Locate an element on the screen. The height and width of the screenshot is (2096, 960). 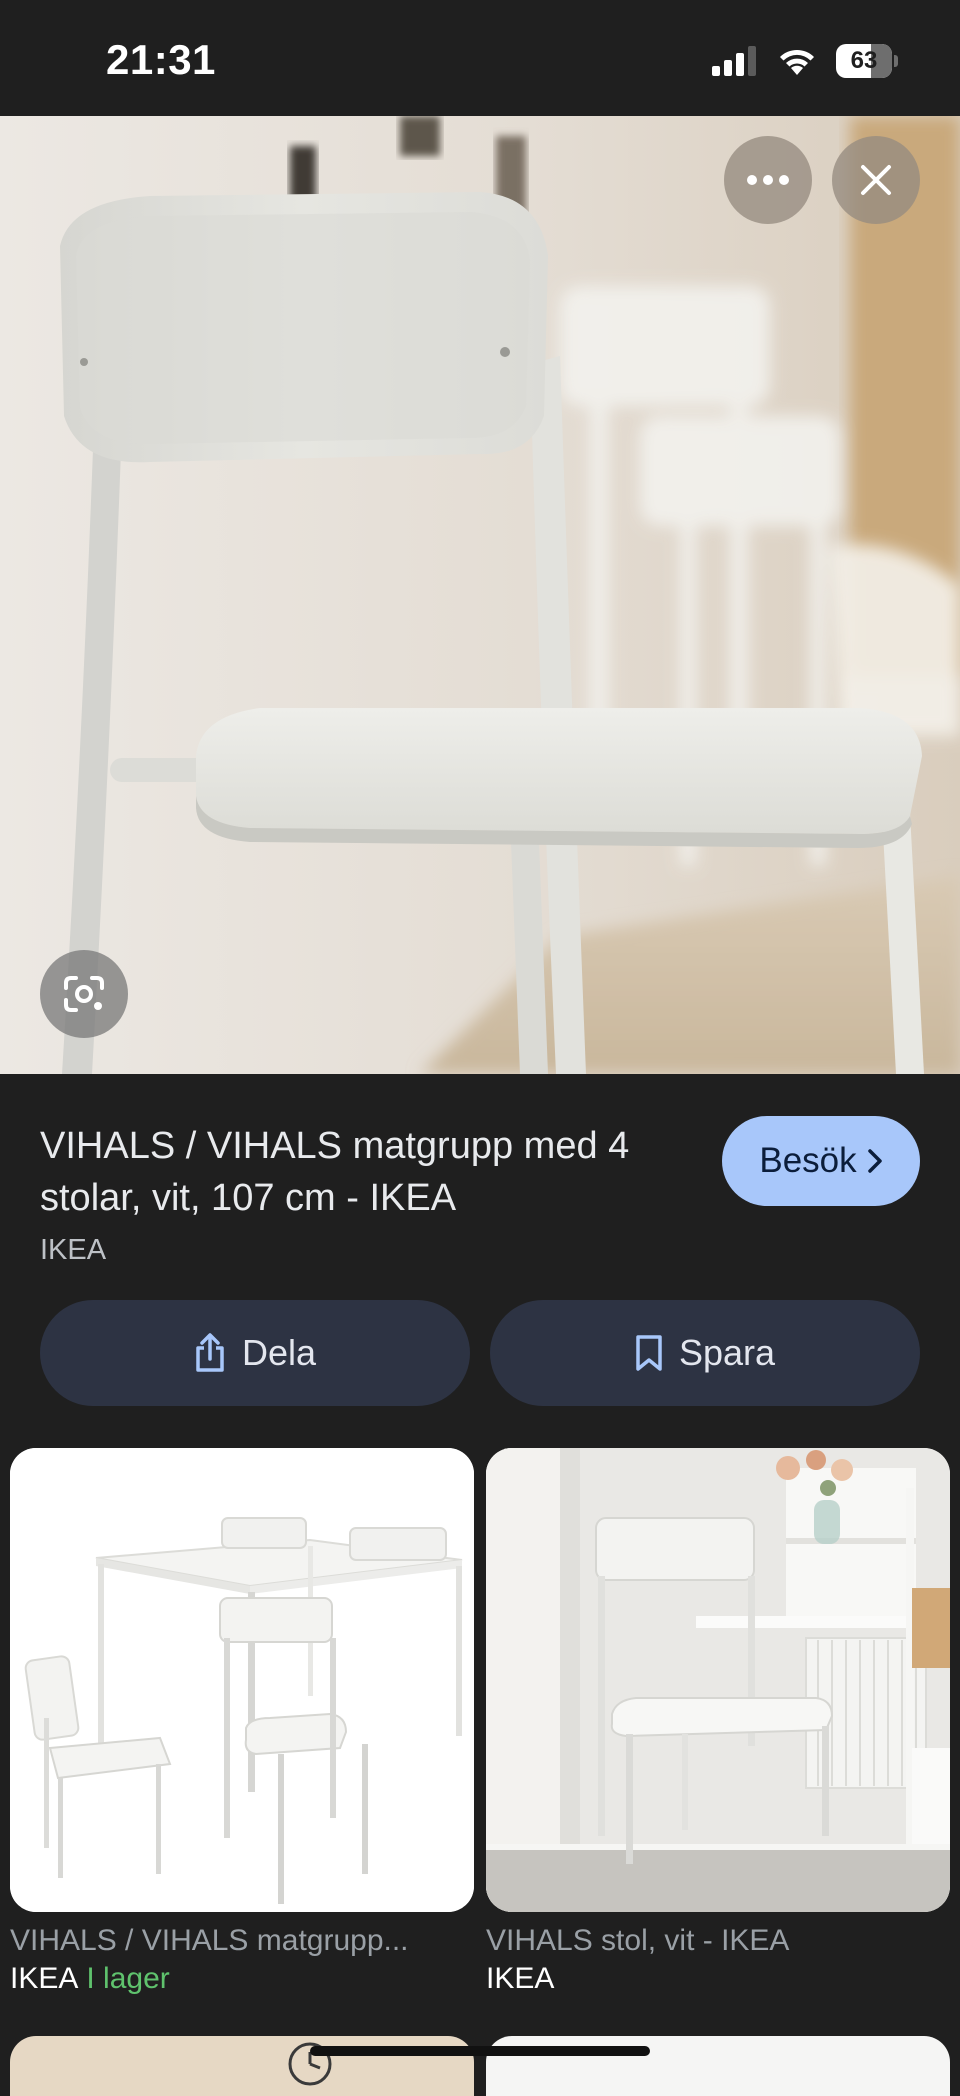
status-time: 21:31 is located at coordinates (161, 59).